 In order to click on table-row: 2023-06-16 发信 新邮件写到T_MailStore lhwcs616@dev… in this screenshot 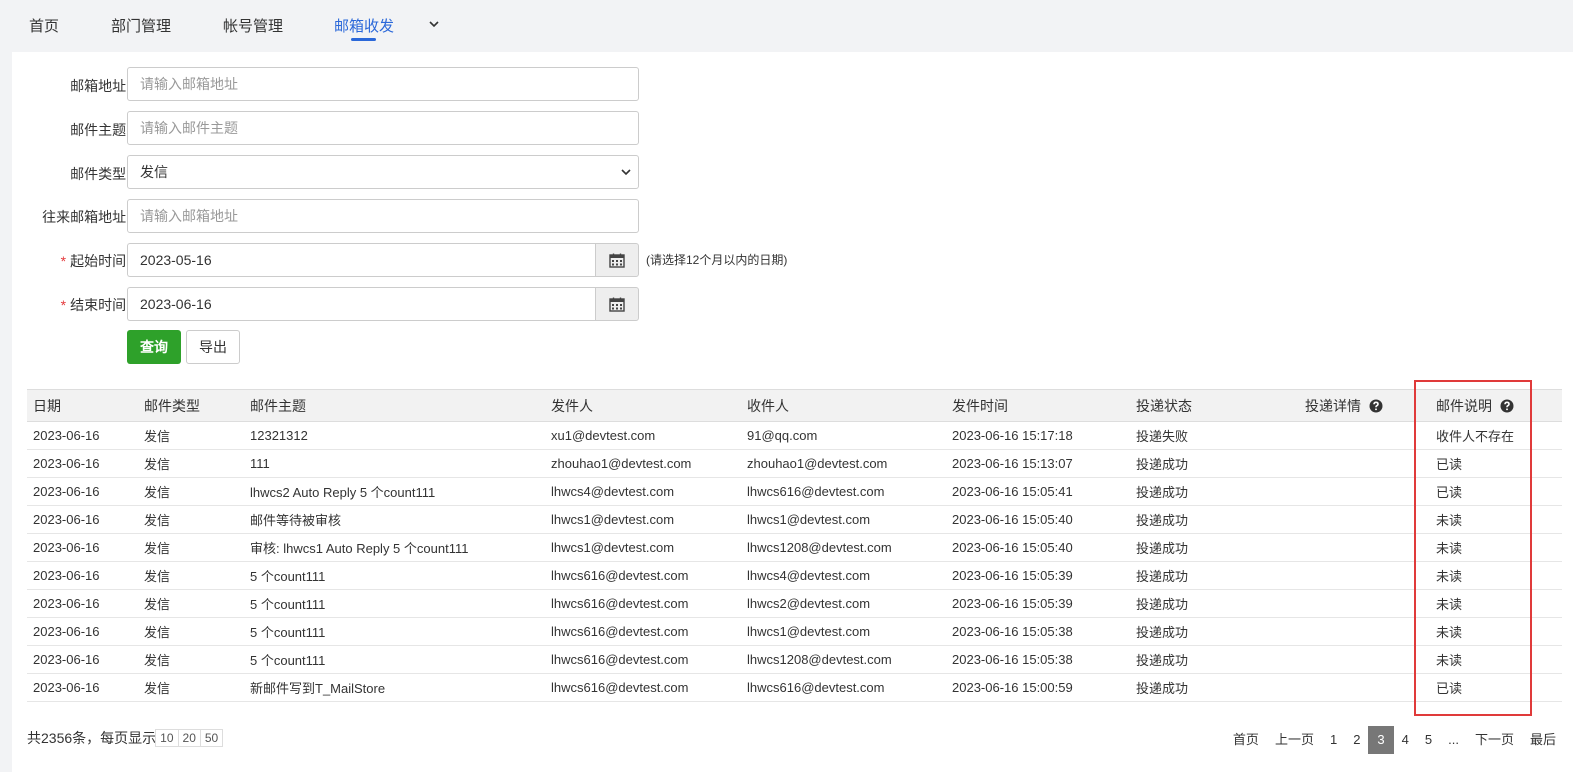, I will do `click(794, 687)`.